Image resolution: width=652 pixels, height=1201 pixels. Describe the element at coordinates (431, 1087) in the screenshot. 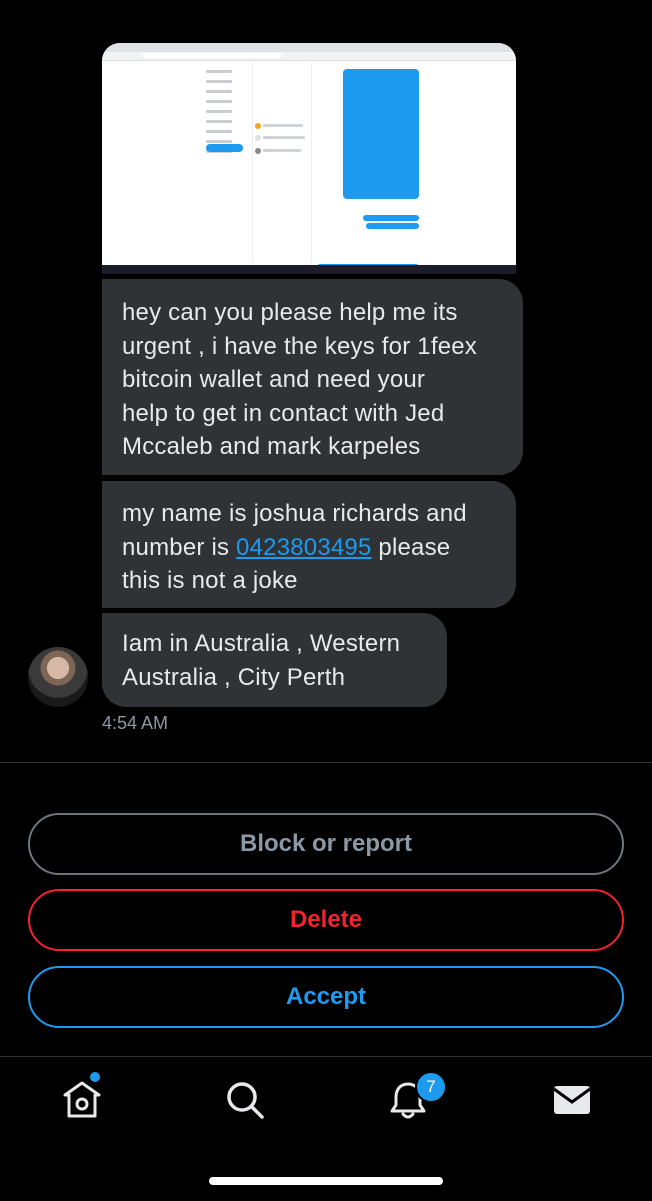

I see `notification-count-badge: 7` at that location.